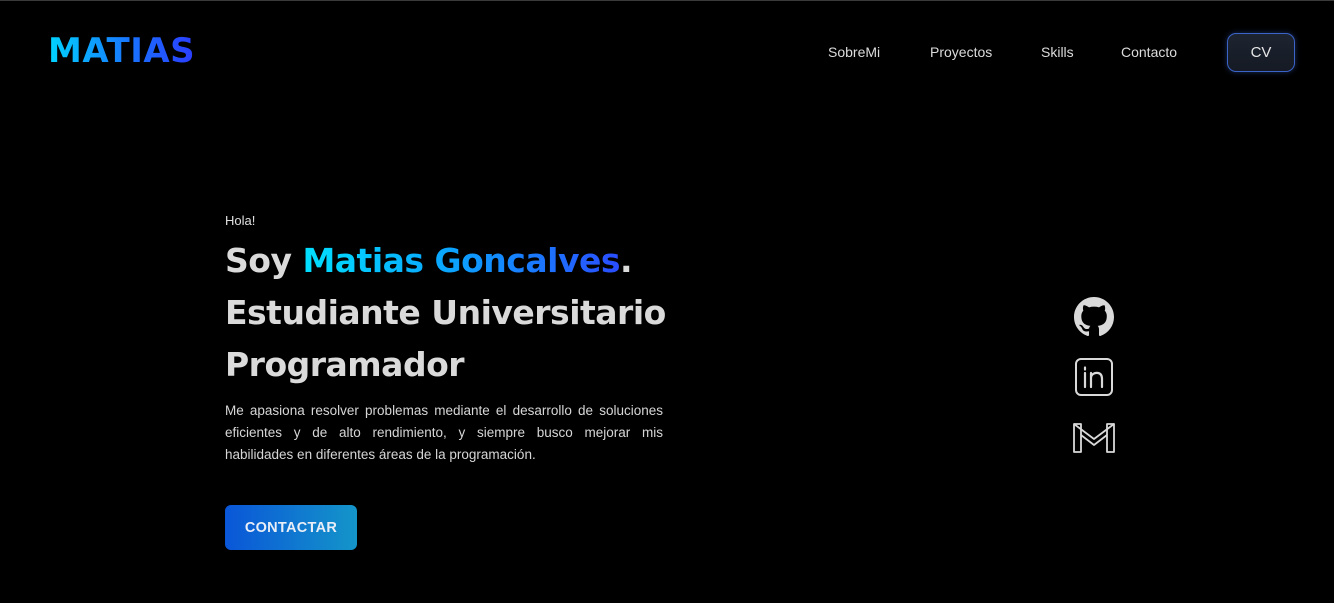  I want to click on linkedin-link, so click(1094, 379).